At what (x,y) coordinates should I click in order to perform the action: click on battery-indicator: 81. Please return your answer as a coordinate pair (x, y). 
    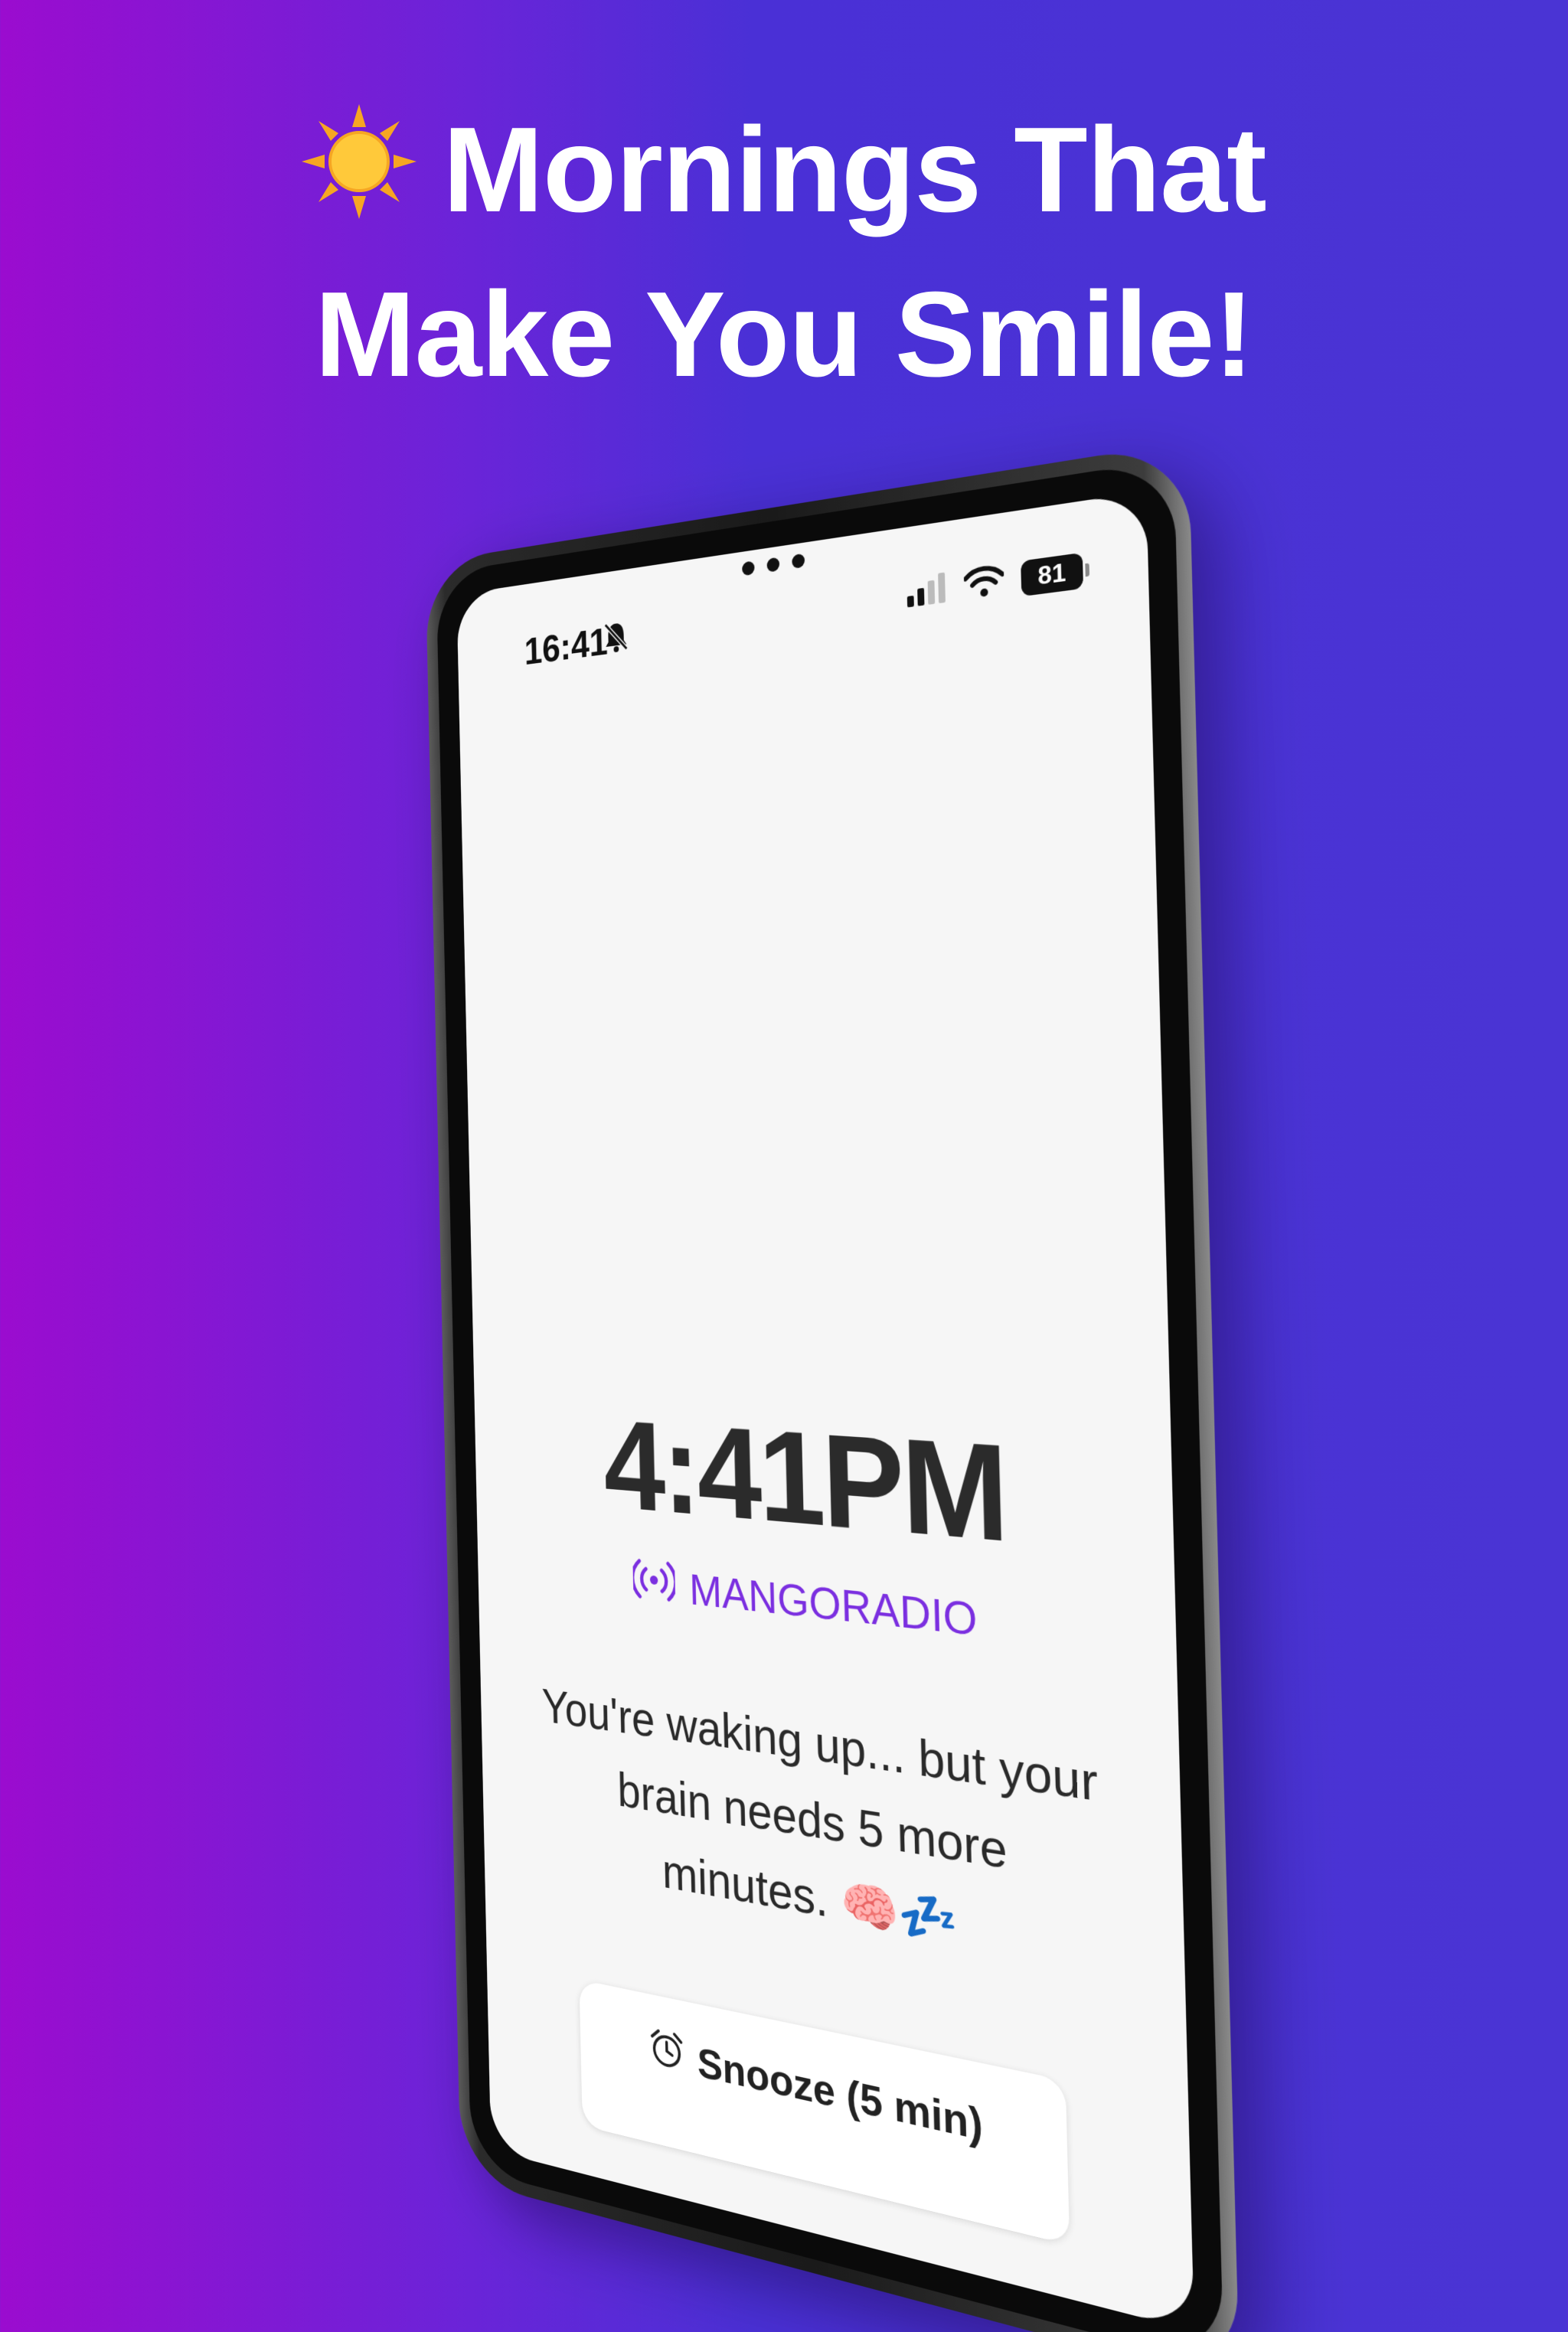
    Looking at the image, I should click on (1052, 574).